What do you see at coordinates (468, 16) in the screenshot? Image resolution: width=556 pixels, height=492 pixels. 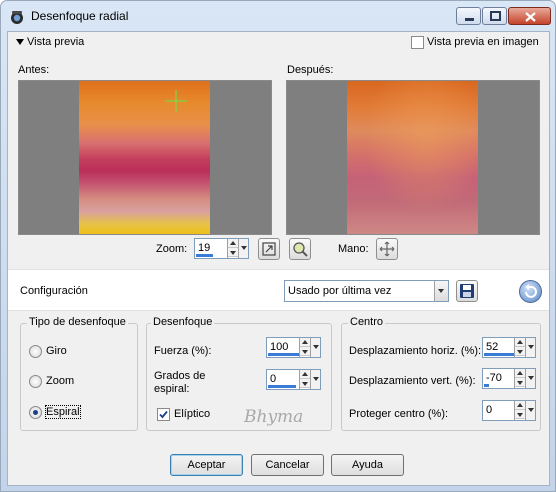 I see `minimize-button` at bounding box center [468, 16].